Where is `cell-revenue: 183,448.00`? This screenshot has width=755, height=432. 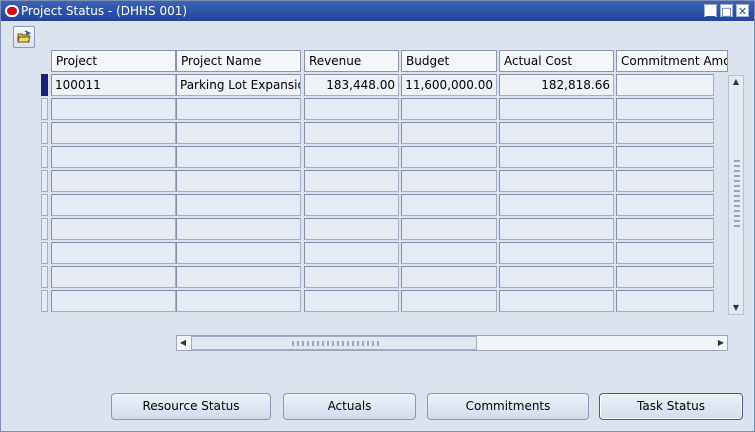 cell-revenue: 183,448.00 is located at coordinates (351, 85).